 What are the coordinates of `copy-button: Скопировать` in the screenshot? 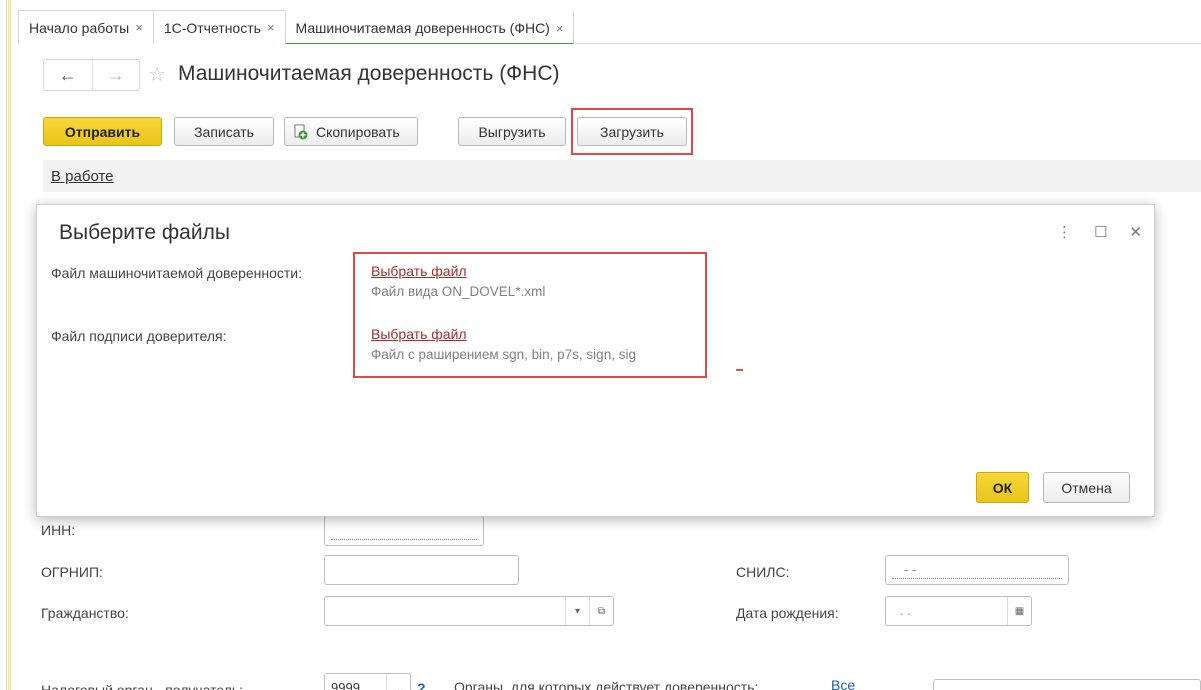 It's located at (351, 131).